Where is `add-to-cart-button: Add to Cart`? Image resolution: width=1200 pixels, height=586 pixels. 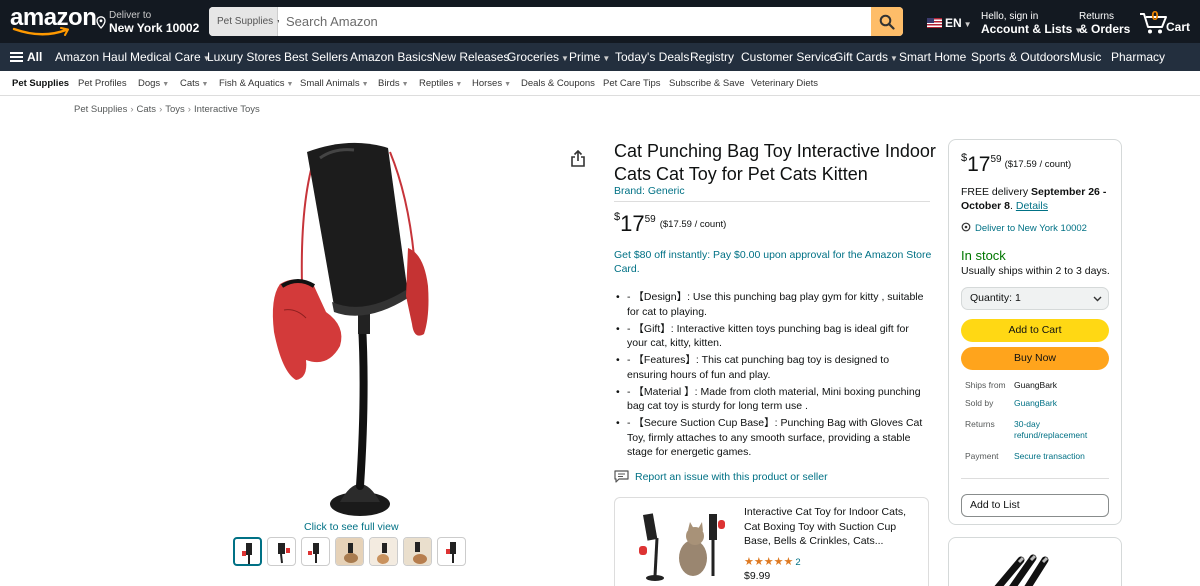
add-to-cart-button: Add to Cart is located at coordinates (1035, 330).